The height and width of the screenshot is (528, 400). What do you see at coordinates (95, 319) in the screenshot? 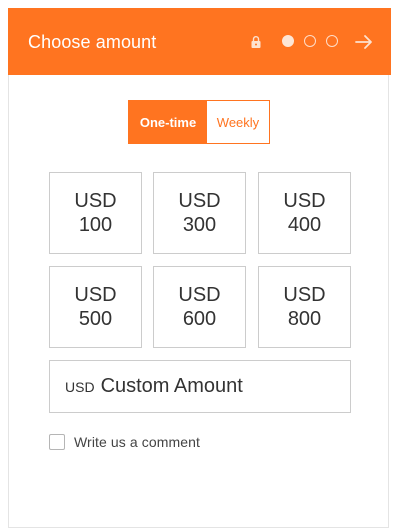
I see `amount-value: 500` at bounding box center [95, 319].